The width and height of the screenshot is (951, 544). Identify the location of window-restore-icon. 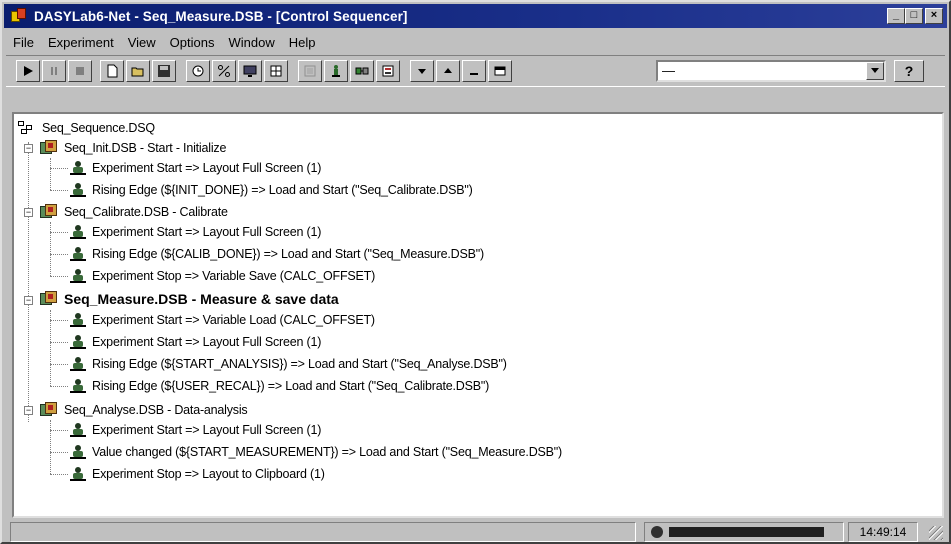
(500, 71).